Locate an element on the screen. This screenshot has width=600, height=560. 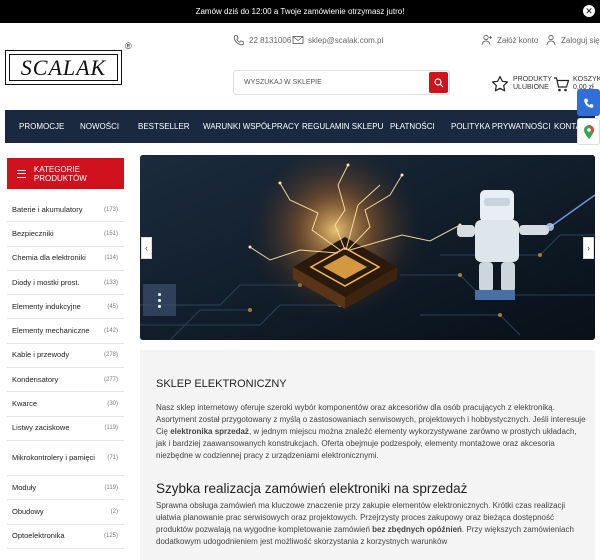
cart-icon is located at coordinates (562, 83).